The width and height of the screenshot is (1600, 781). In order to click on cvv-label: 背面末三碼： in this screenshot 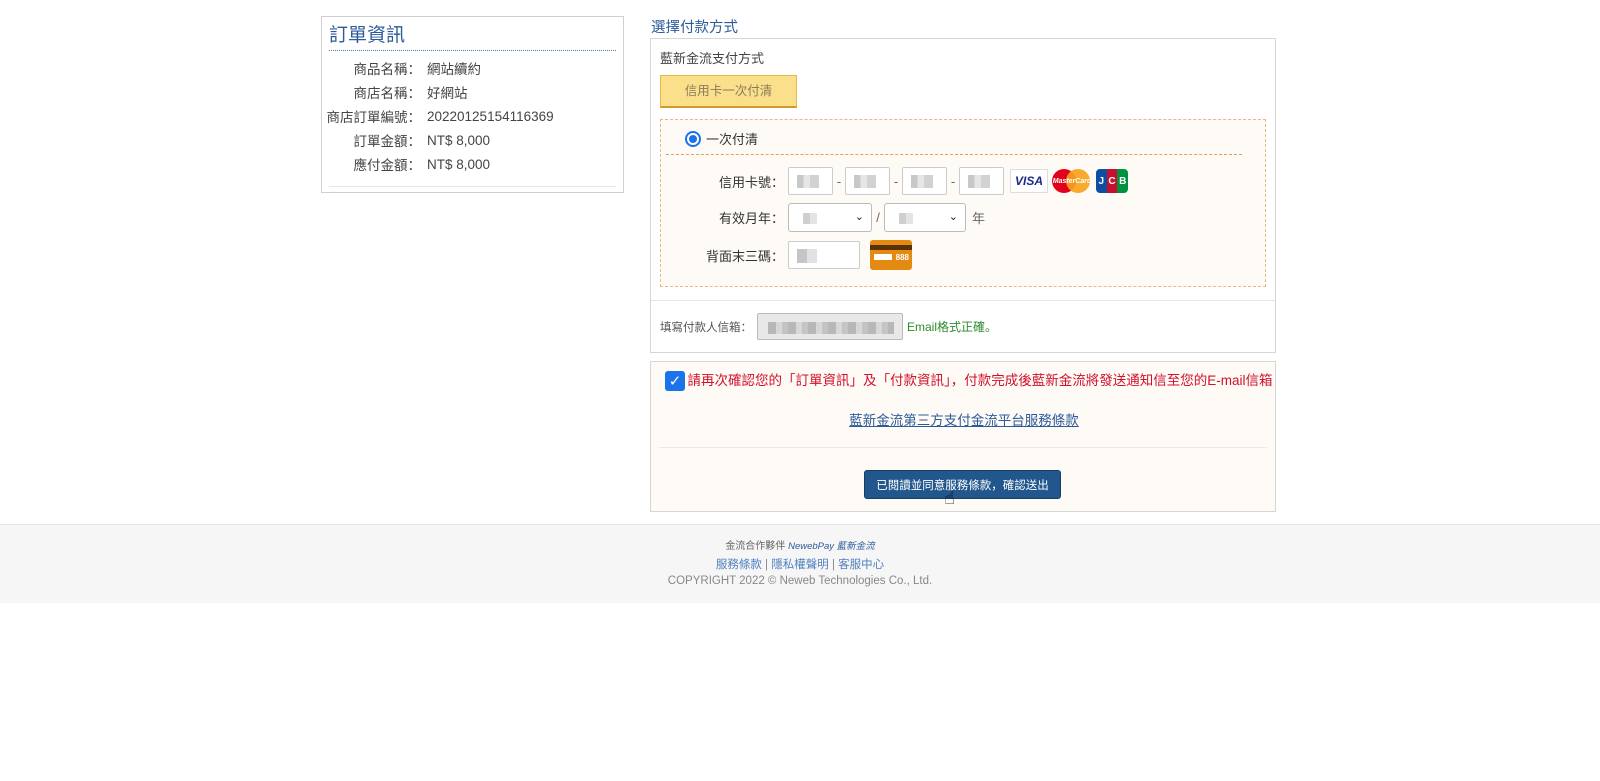, I will do `click(744, 256)`.